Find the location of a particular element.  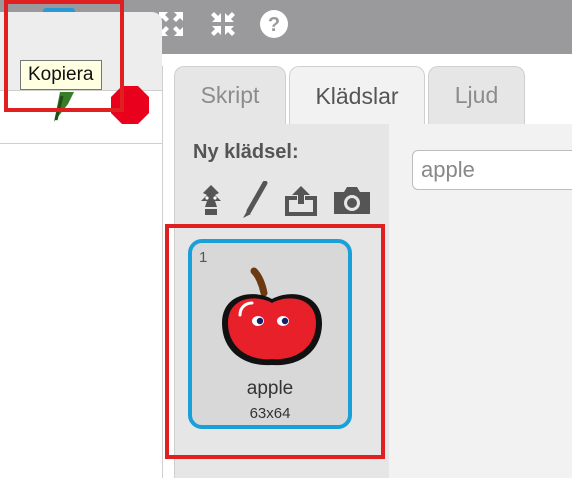

paintbrush-icon is located at coordinates (255, 200).